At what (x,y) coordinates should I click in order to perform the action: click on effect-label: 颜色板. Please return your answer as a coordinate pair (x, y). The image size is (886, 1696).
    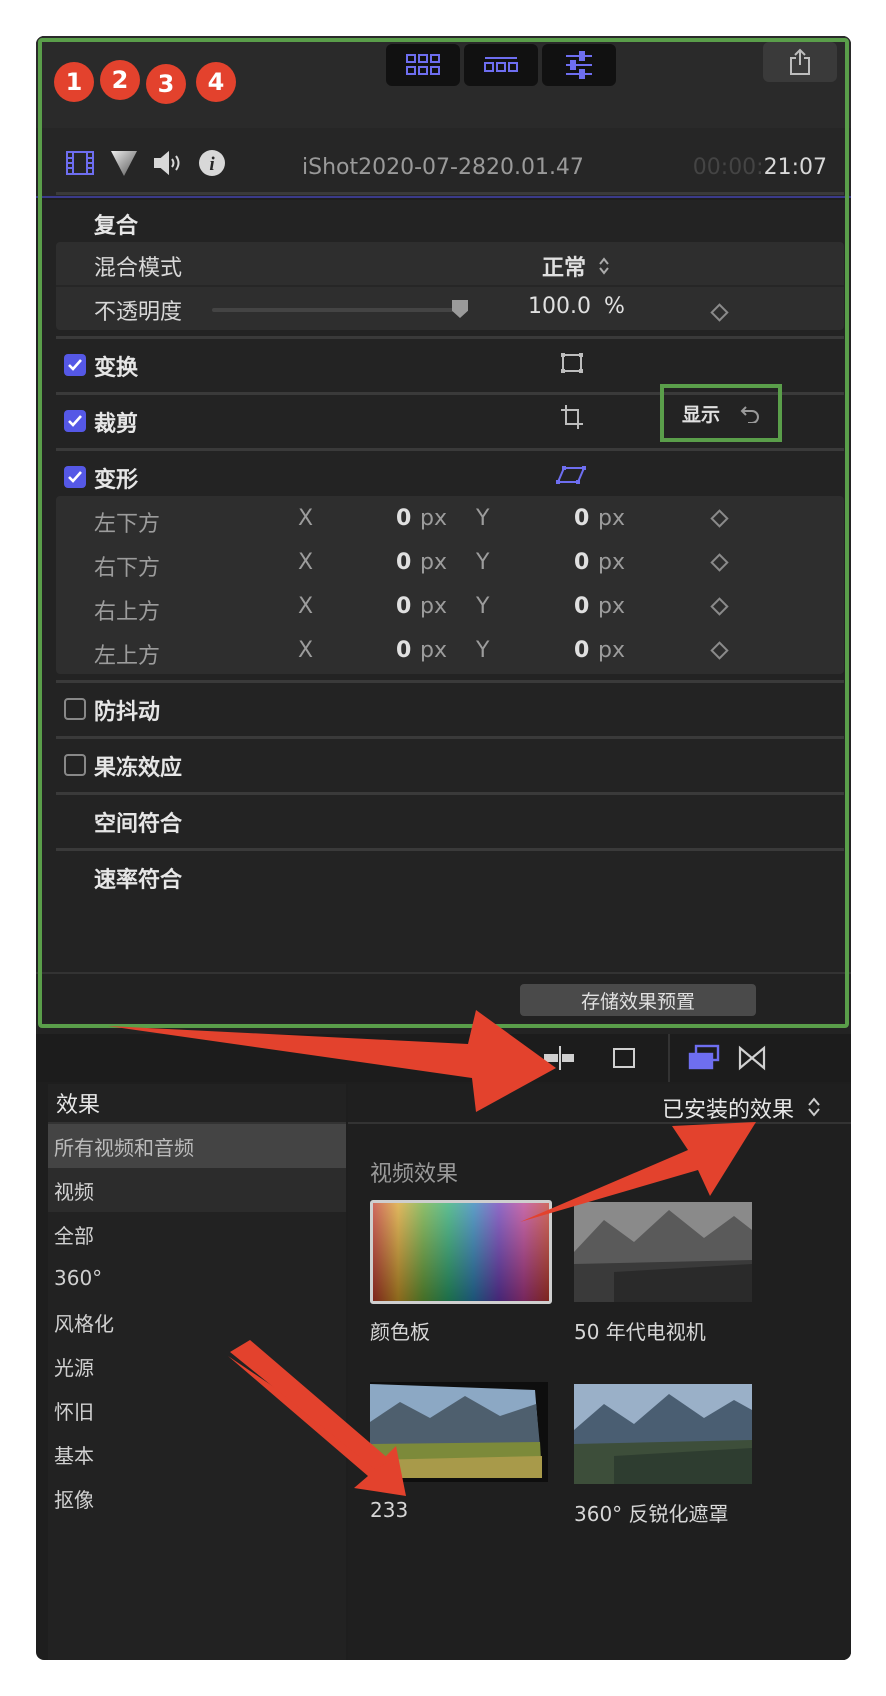
    Looking at the image, I should click on (400, 1332).